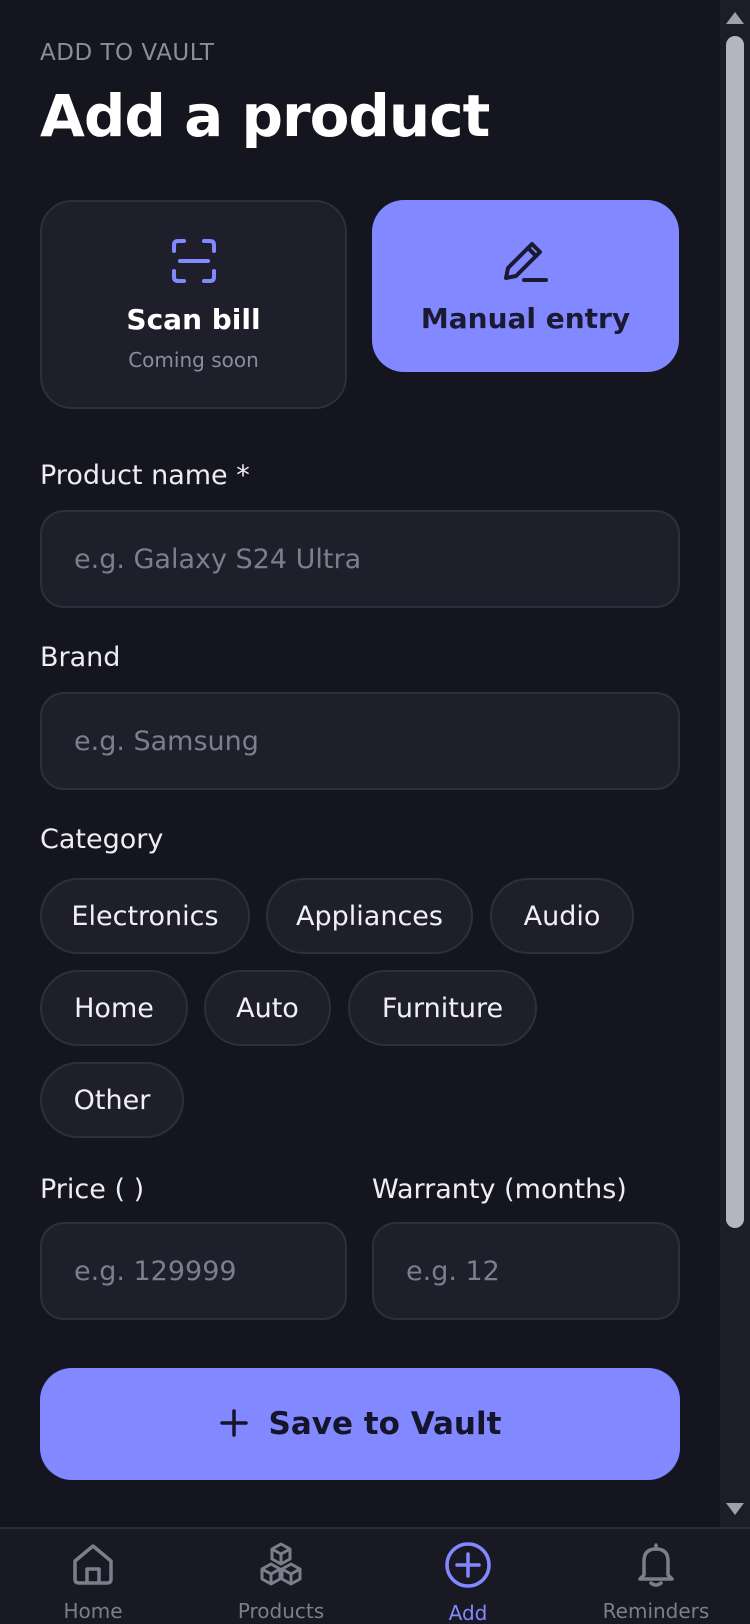 Image resolution: width=750 pixels, height=1624 pixels. Describe the element at coordinates (145, 475) in the screenshot. I see `product-name-label: Product name *` at that location.